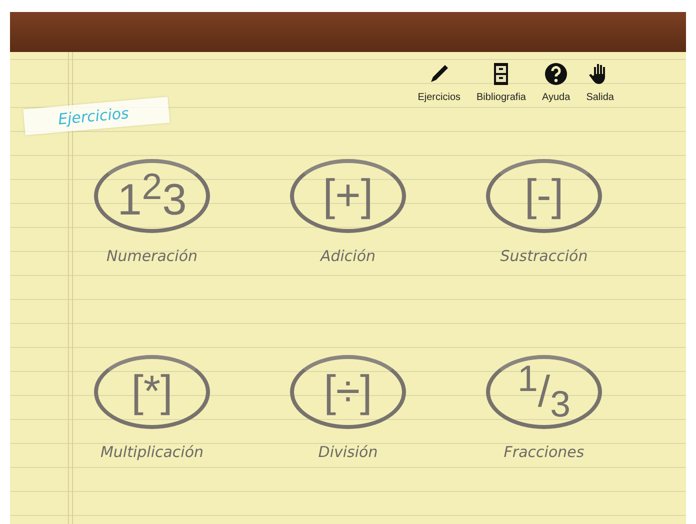 This screenshot has height=524, width=696. I want to click on category-label: Adición, so click(348, 256).